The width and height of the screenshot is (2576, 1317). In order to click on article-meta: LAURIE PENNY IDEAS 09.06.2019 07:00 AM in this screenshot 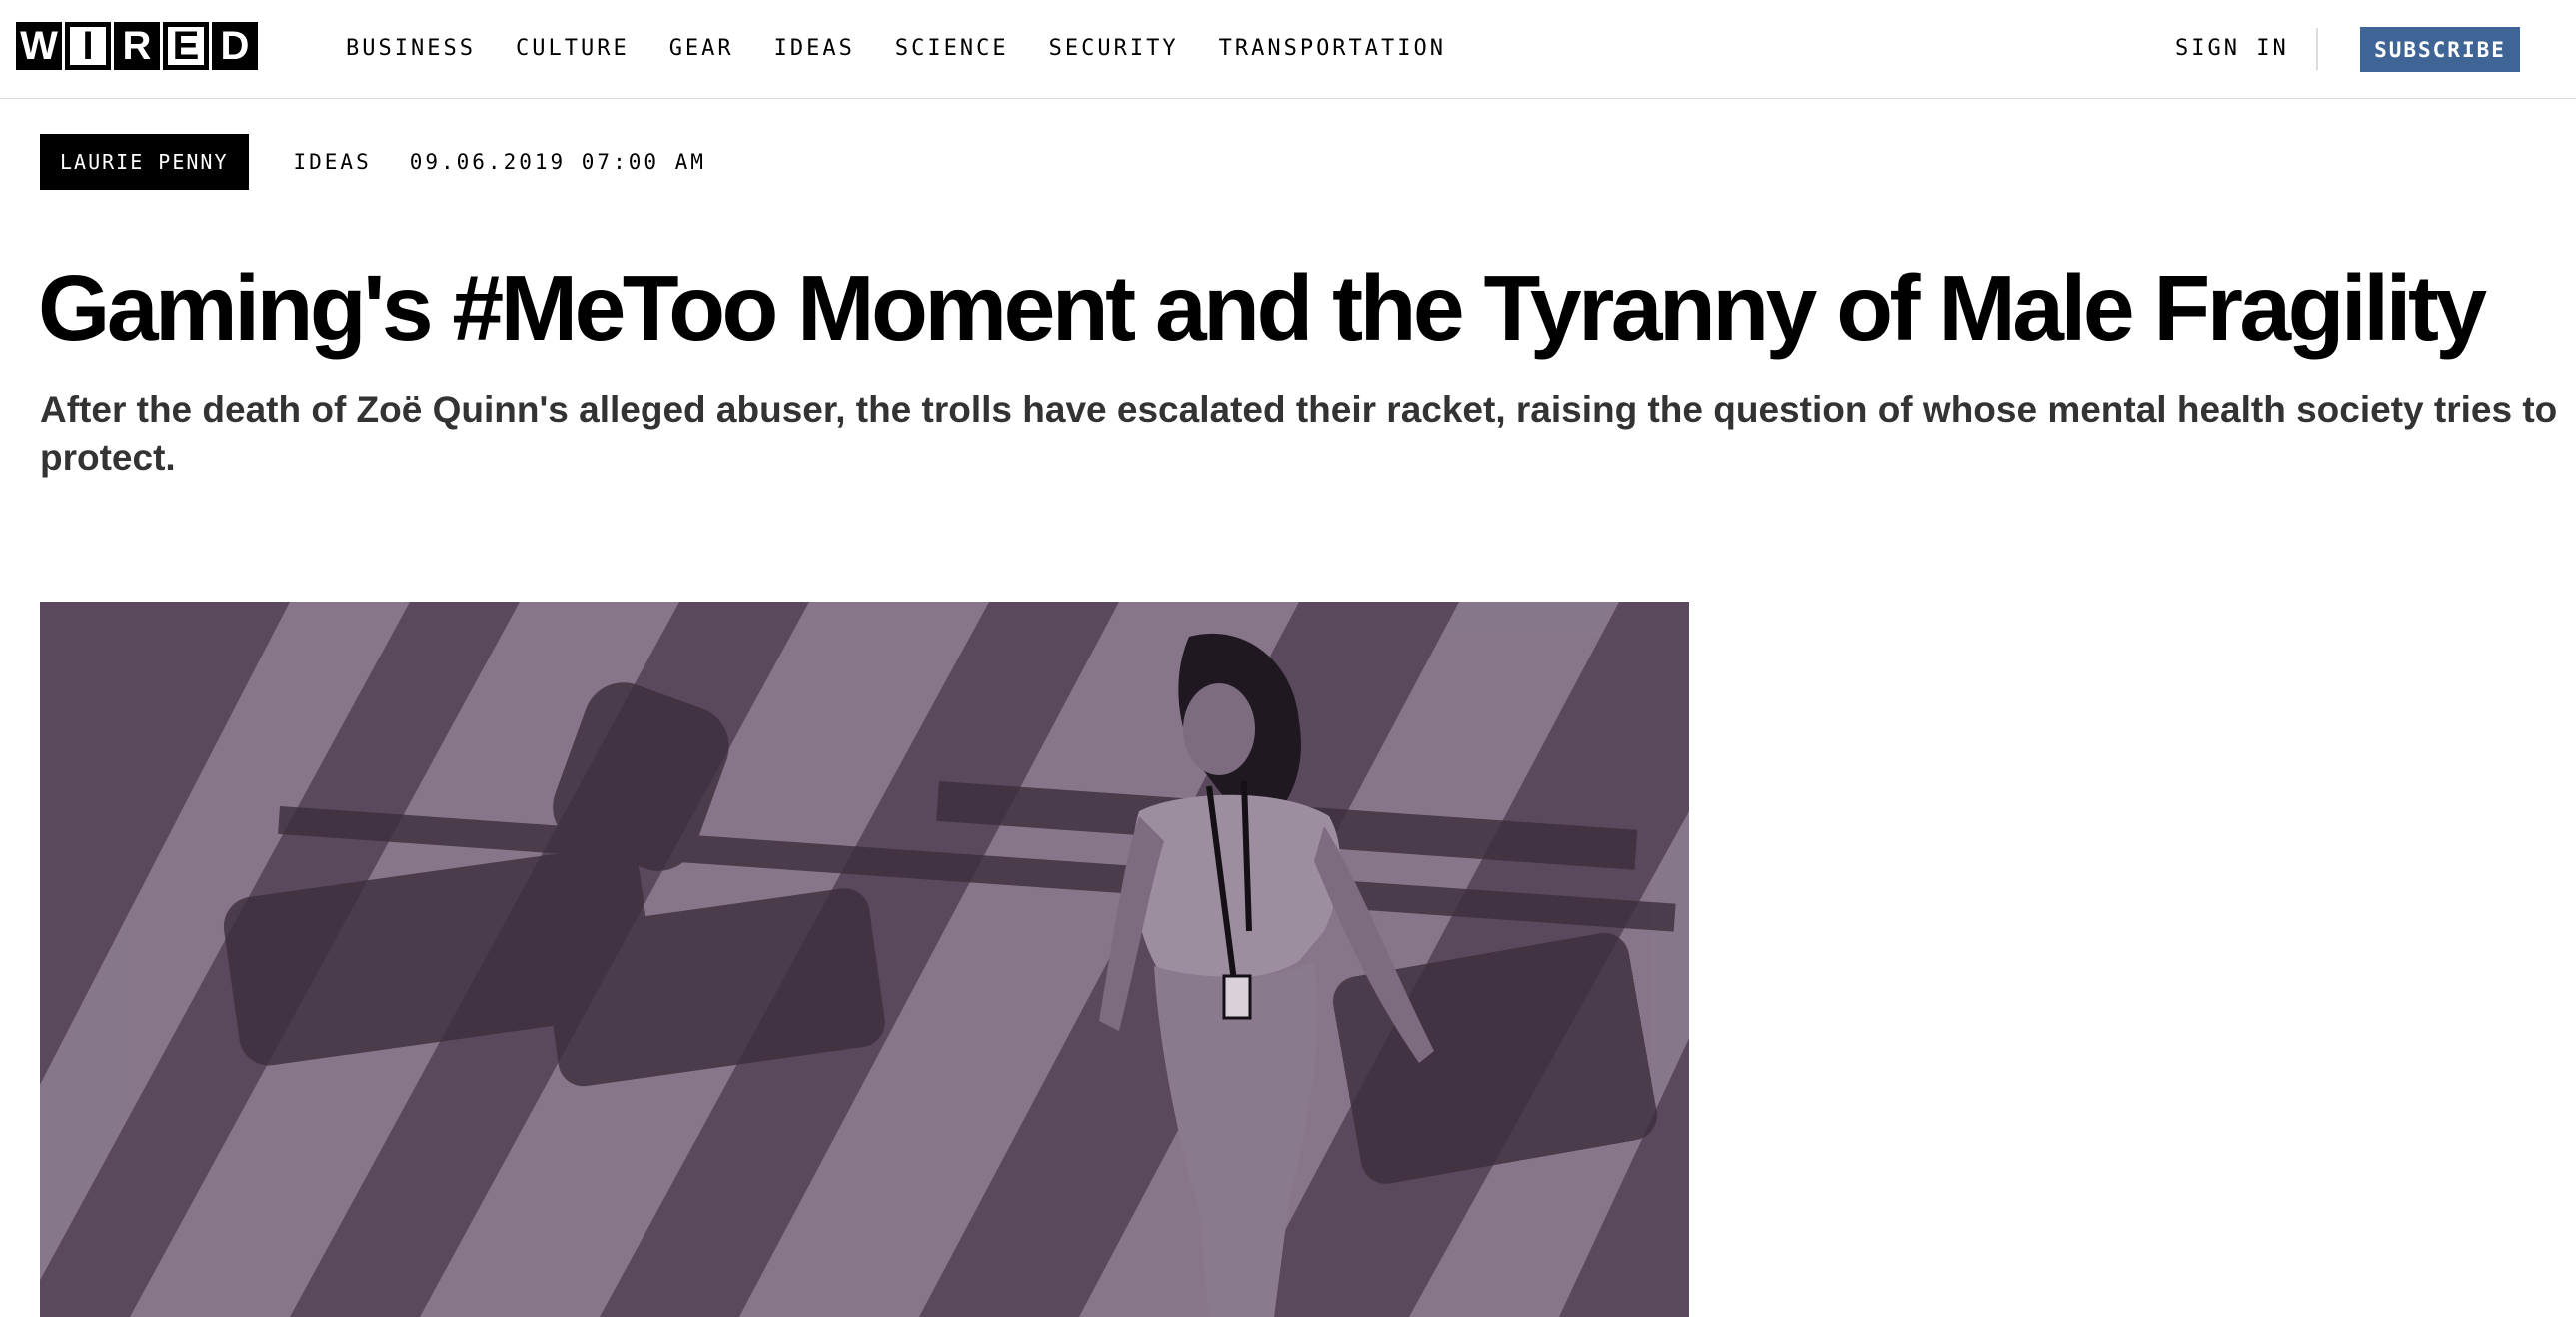, I will do `click(373, 162)`.